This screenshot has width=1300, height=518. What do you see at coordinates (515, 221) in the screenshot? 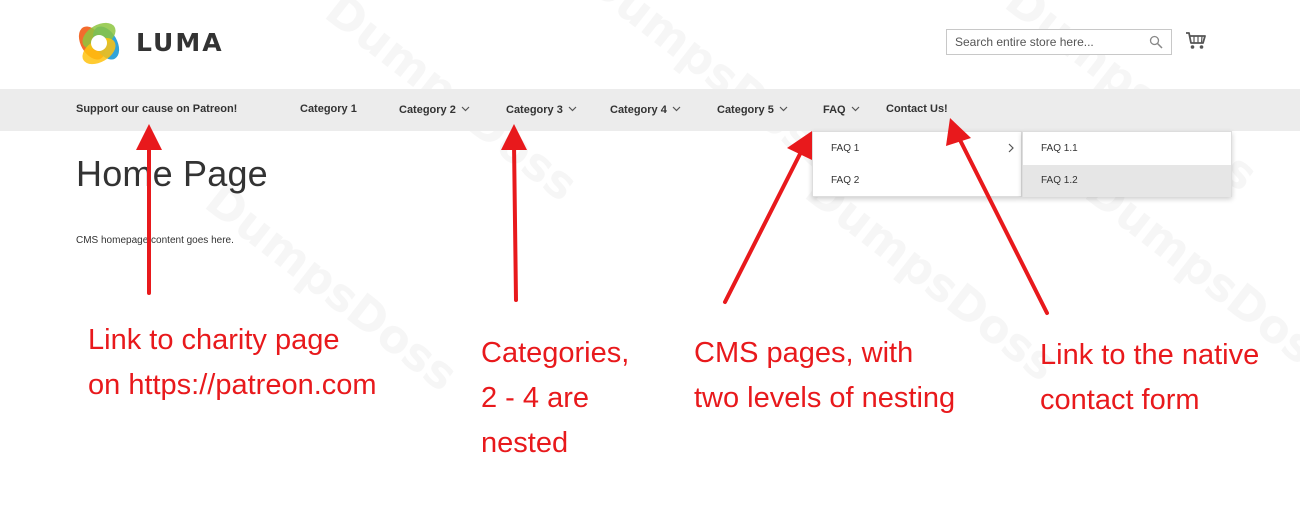
I see `annotation-arrow-categories` at bounding box center [515, 221].